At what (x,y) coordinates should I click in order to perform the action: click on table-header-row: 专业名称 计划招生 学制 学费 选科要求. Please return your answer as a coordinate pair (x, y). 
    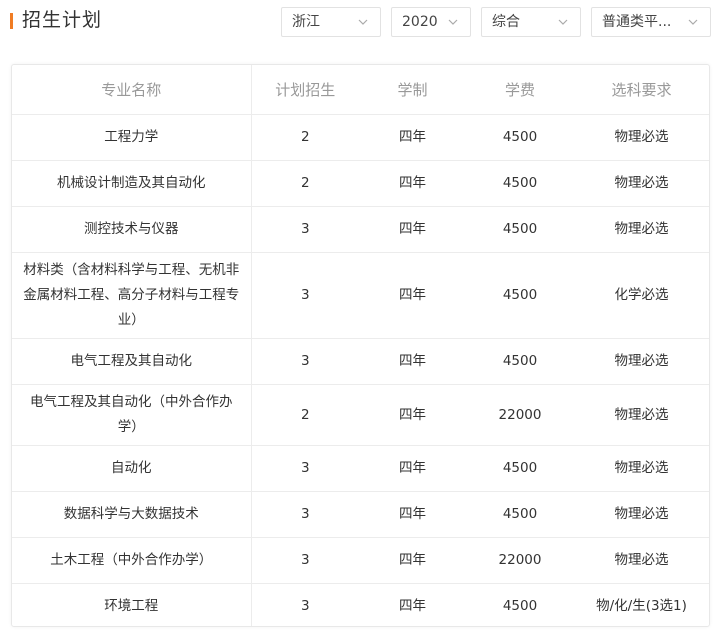
    Looking at the image, I should click on (360, 90).